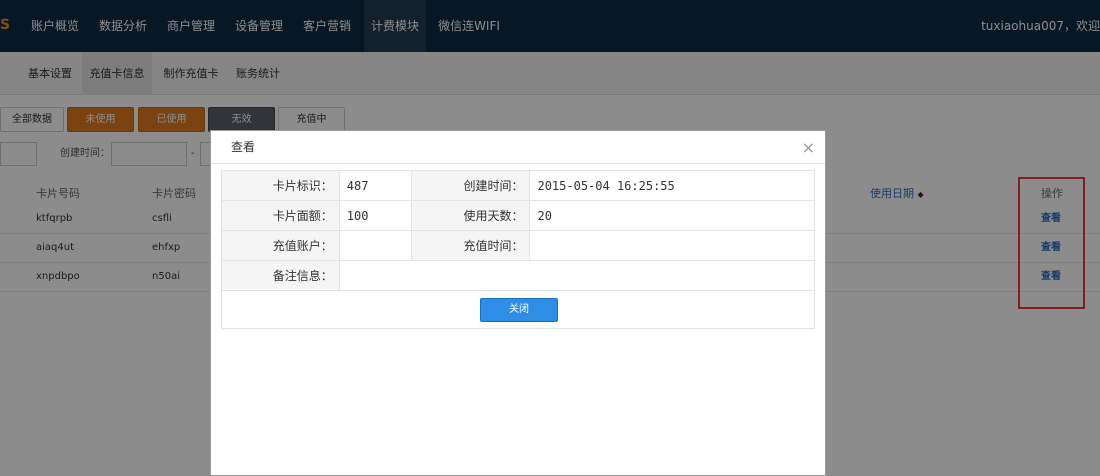 This screenshot has height=476, width=1100. I want to click on modal-header: 查看 ×, so click(518, 147).